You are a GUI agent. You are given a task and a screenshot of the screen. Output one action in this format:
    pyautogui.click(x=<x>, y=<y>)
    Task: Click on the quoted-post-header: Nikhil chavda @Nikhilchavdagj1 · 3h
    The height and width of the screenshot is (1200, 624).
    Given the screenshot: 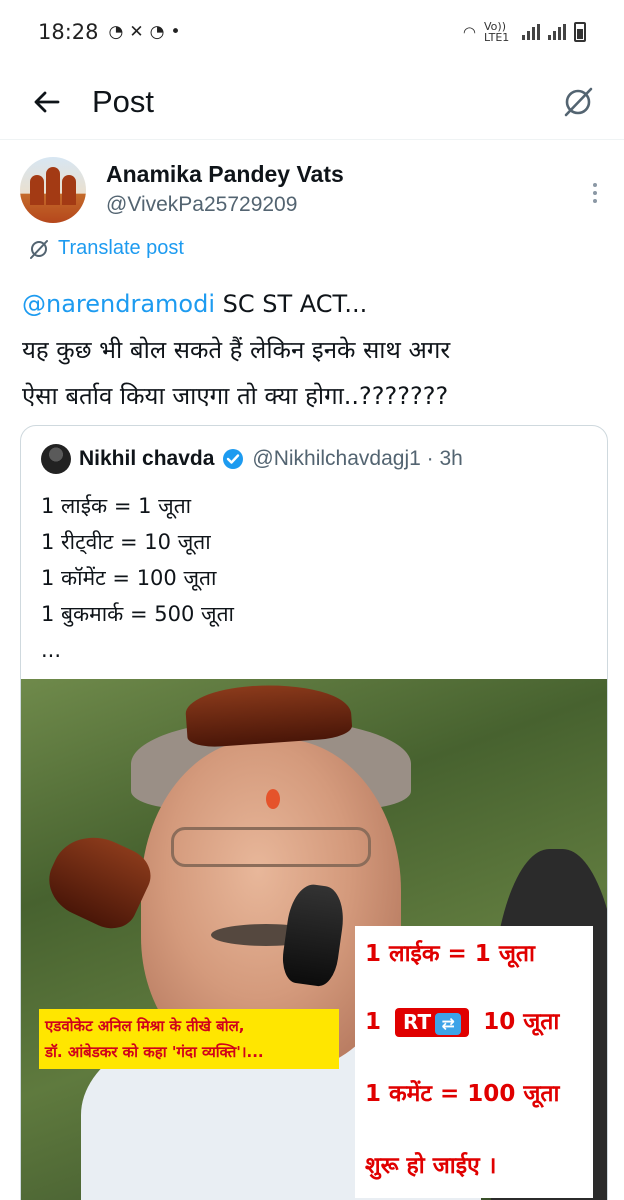 What is the action you would take?
    pyautogui.click(x=252, y=459)
    